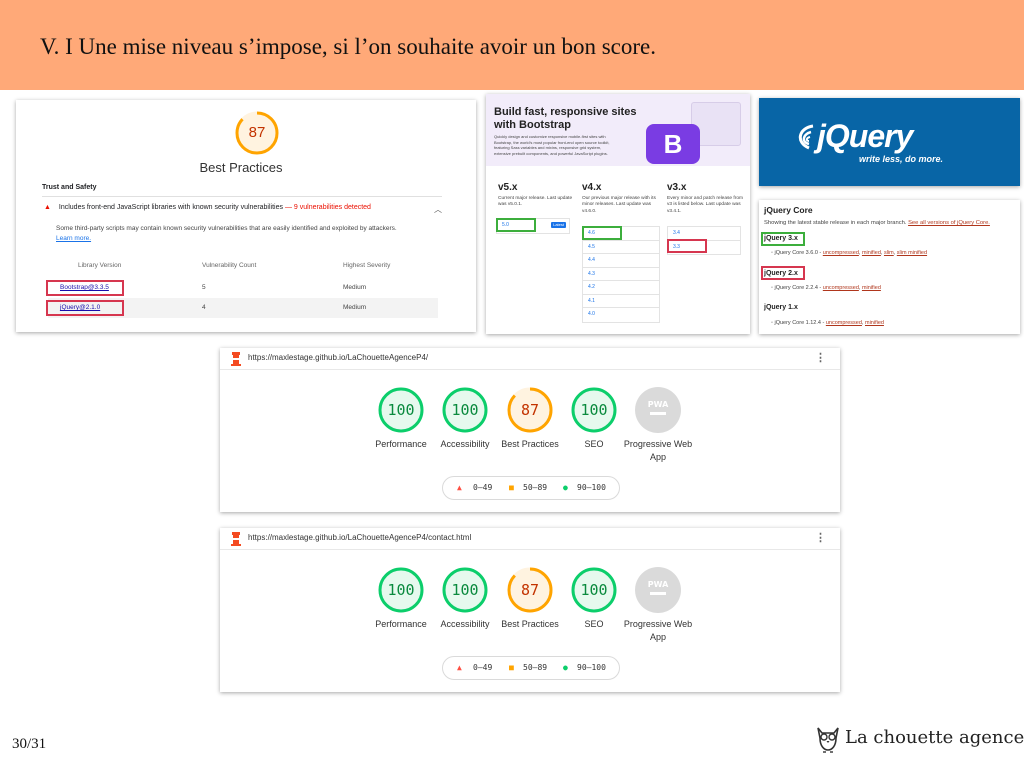 The width and height of the screenshot is (1024, 768). What do you see at coordinates (788, 210) in the screenshot?
I see `panel-title: jQuery Core` at bounding box center [788, 210].